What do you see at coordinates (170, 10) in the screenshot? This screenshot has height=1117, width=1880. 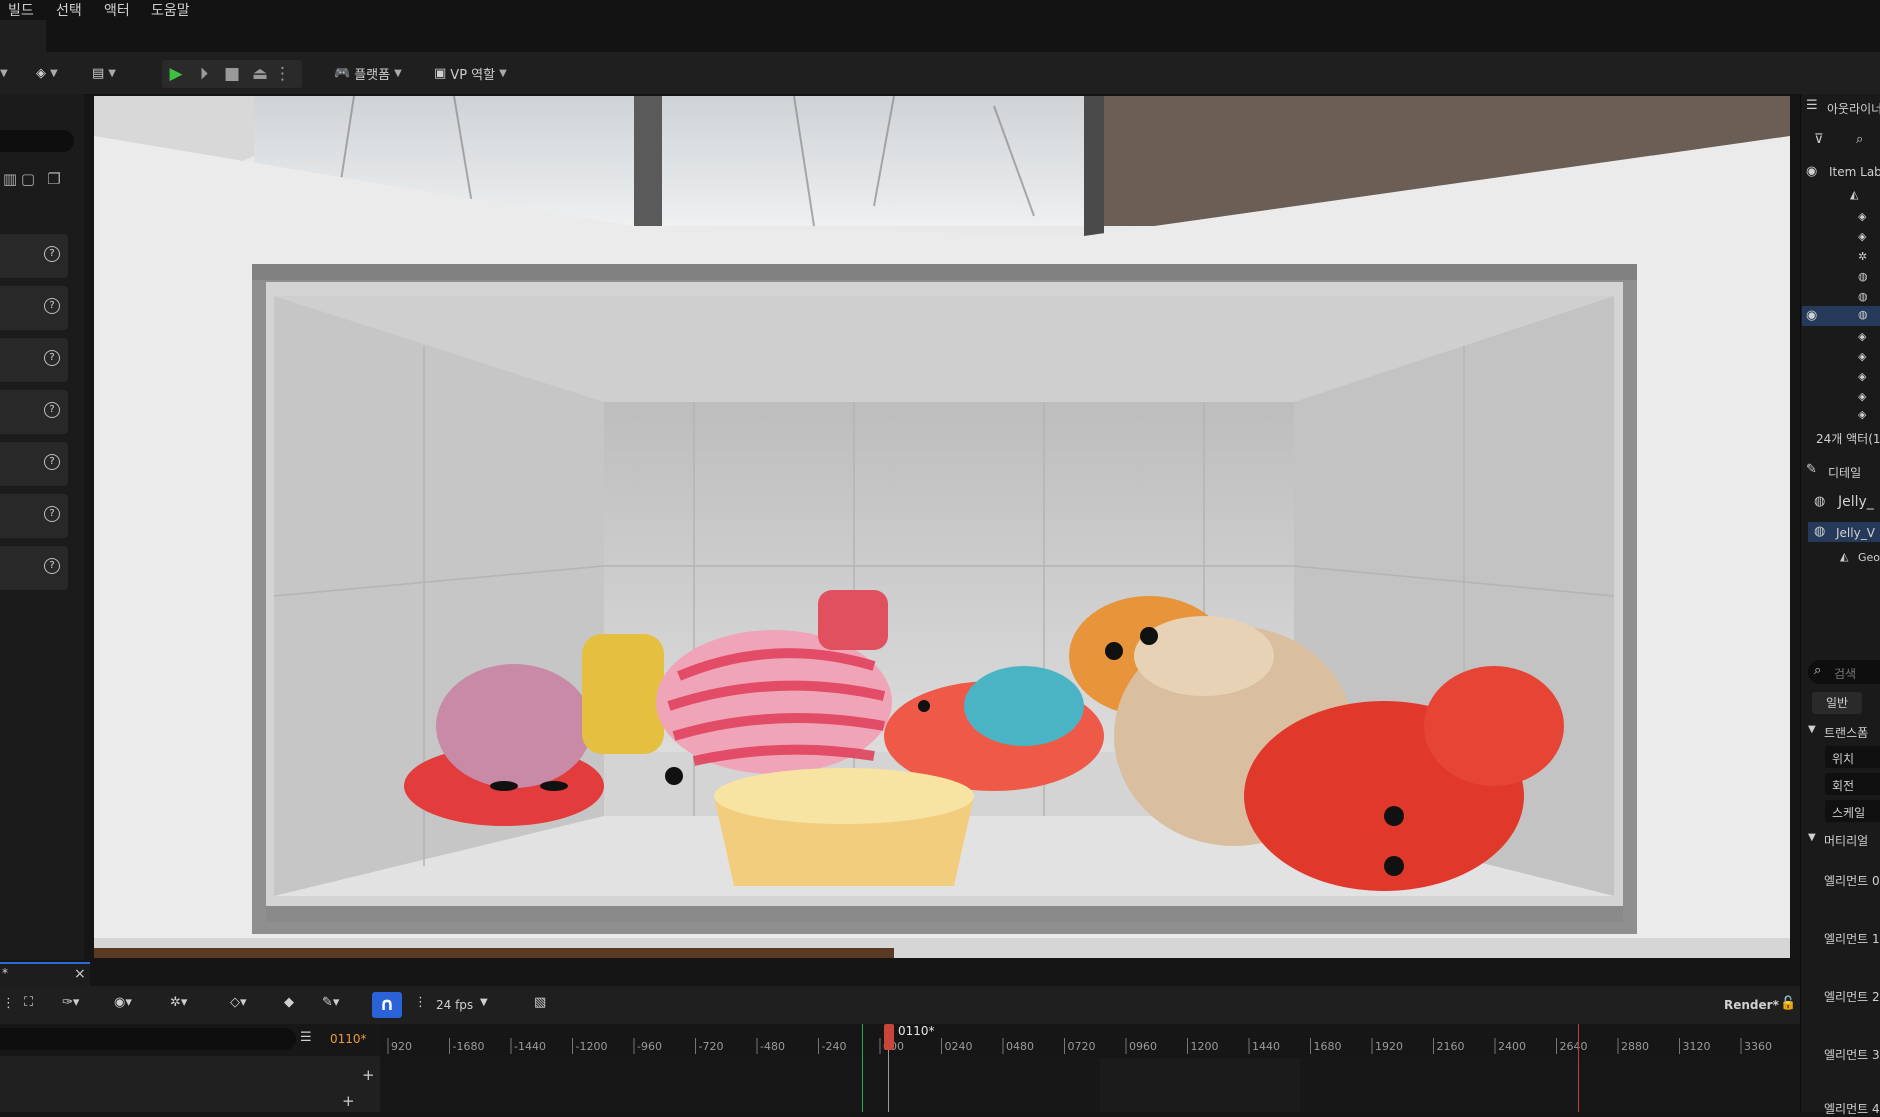 I see `menu-help: 도움말` at bounding box center [170, 10].